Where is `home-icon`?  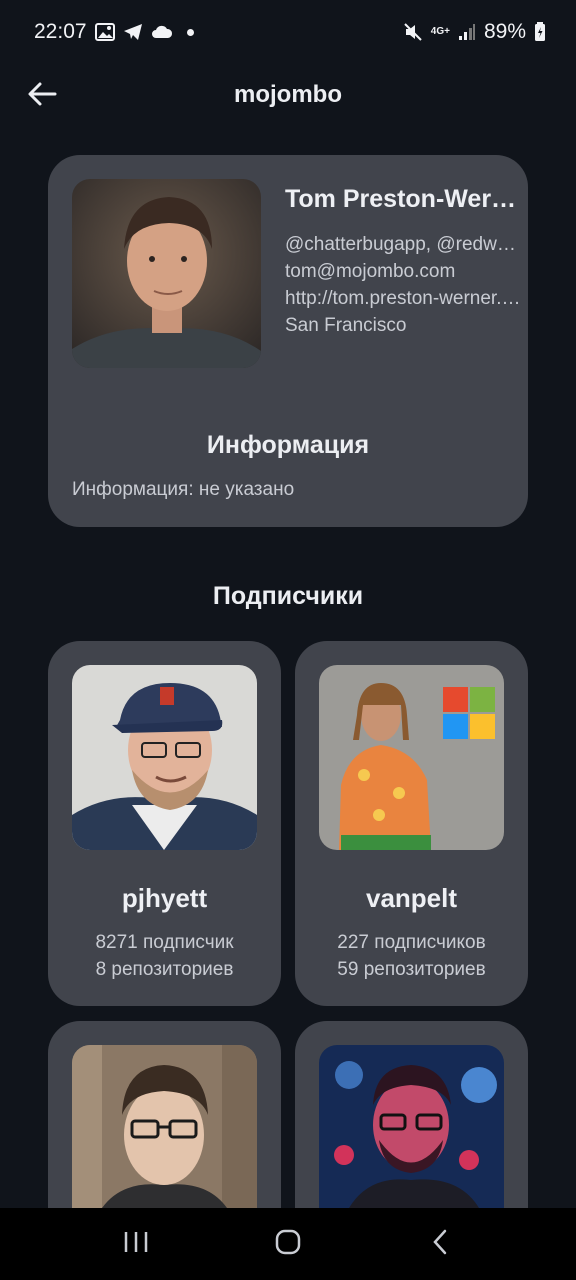 home-icon is located at coordinates (288, 1244).